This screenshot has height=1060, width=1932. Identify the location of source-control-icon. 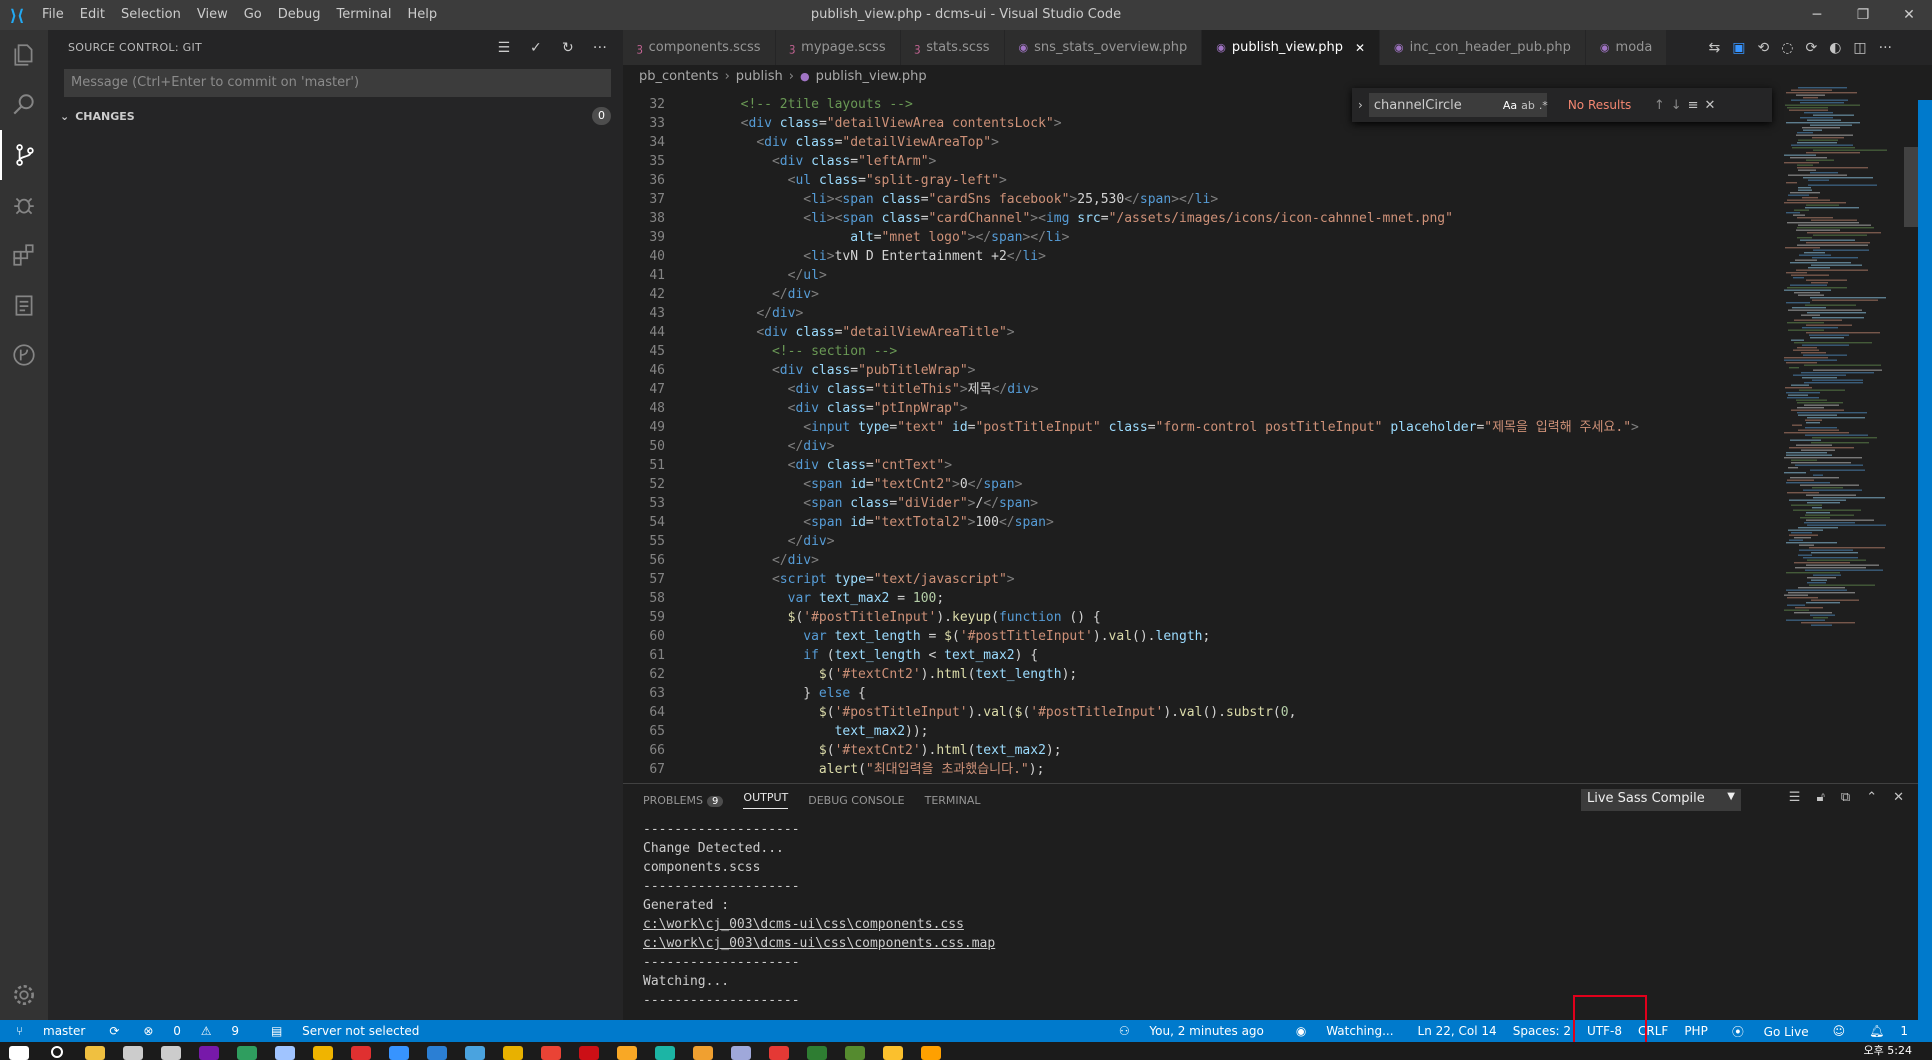
(24, 155).